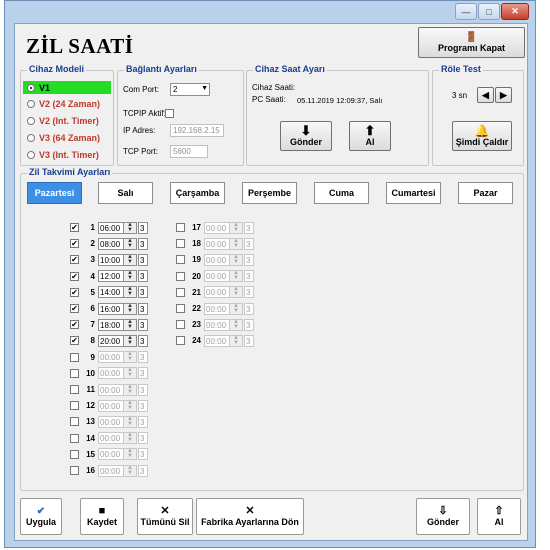 The width and height of the screenshot is (550, 550). Describe the element at coordinates (471, 42) in the screenshot. I see `close-program-button: 🚪 Programı Kapat` at that location.